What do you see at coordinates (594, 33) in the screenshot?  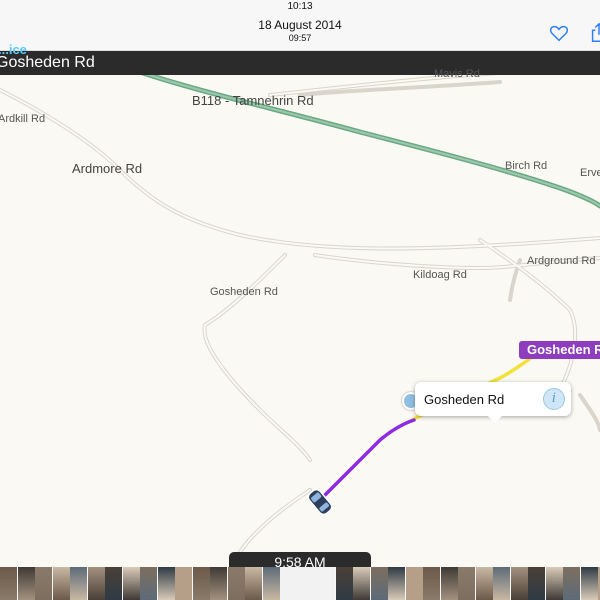 I see `share-icon` at bounding box center [594, 33].